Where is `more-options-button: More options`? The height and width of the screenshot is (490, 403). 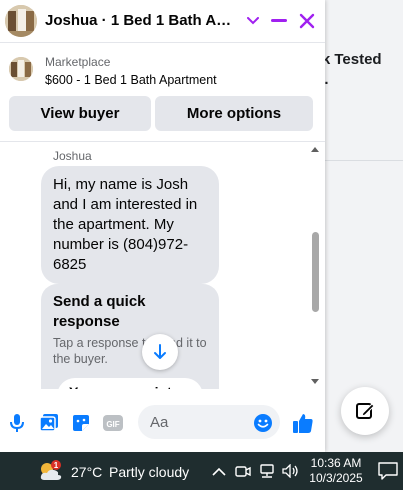
more-options-button: More options is located at coordinates (234, 113).